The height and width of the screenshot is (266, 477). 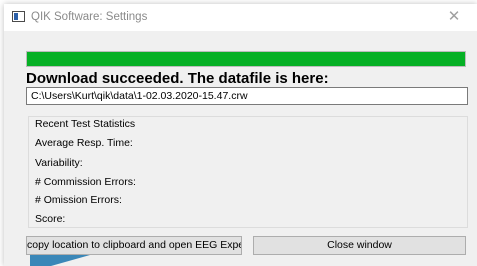 I want to click on stats-group-title: Recent Test Statistics, so click(x=85, y=124).